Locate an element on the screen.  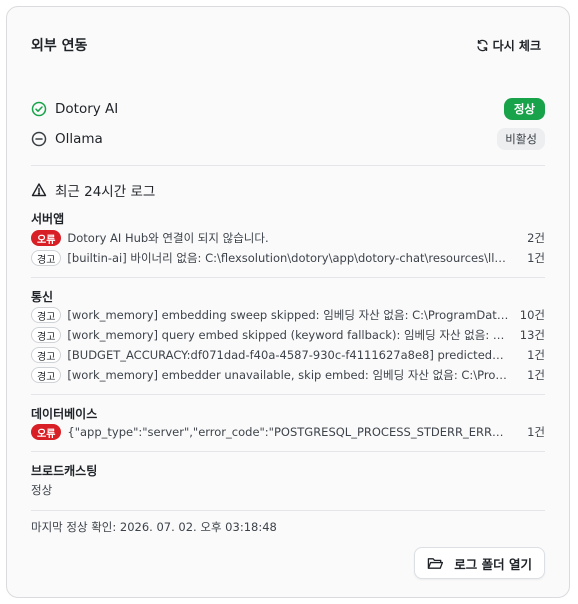
service-name: Ollama is located at coordinates (79, 139).